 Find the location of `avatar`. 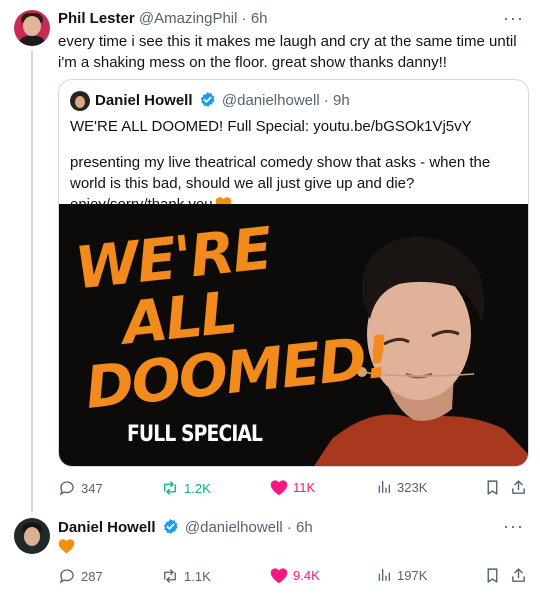

avatar is located at coordinates (32, 28).